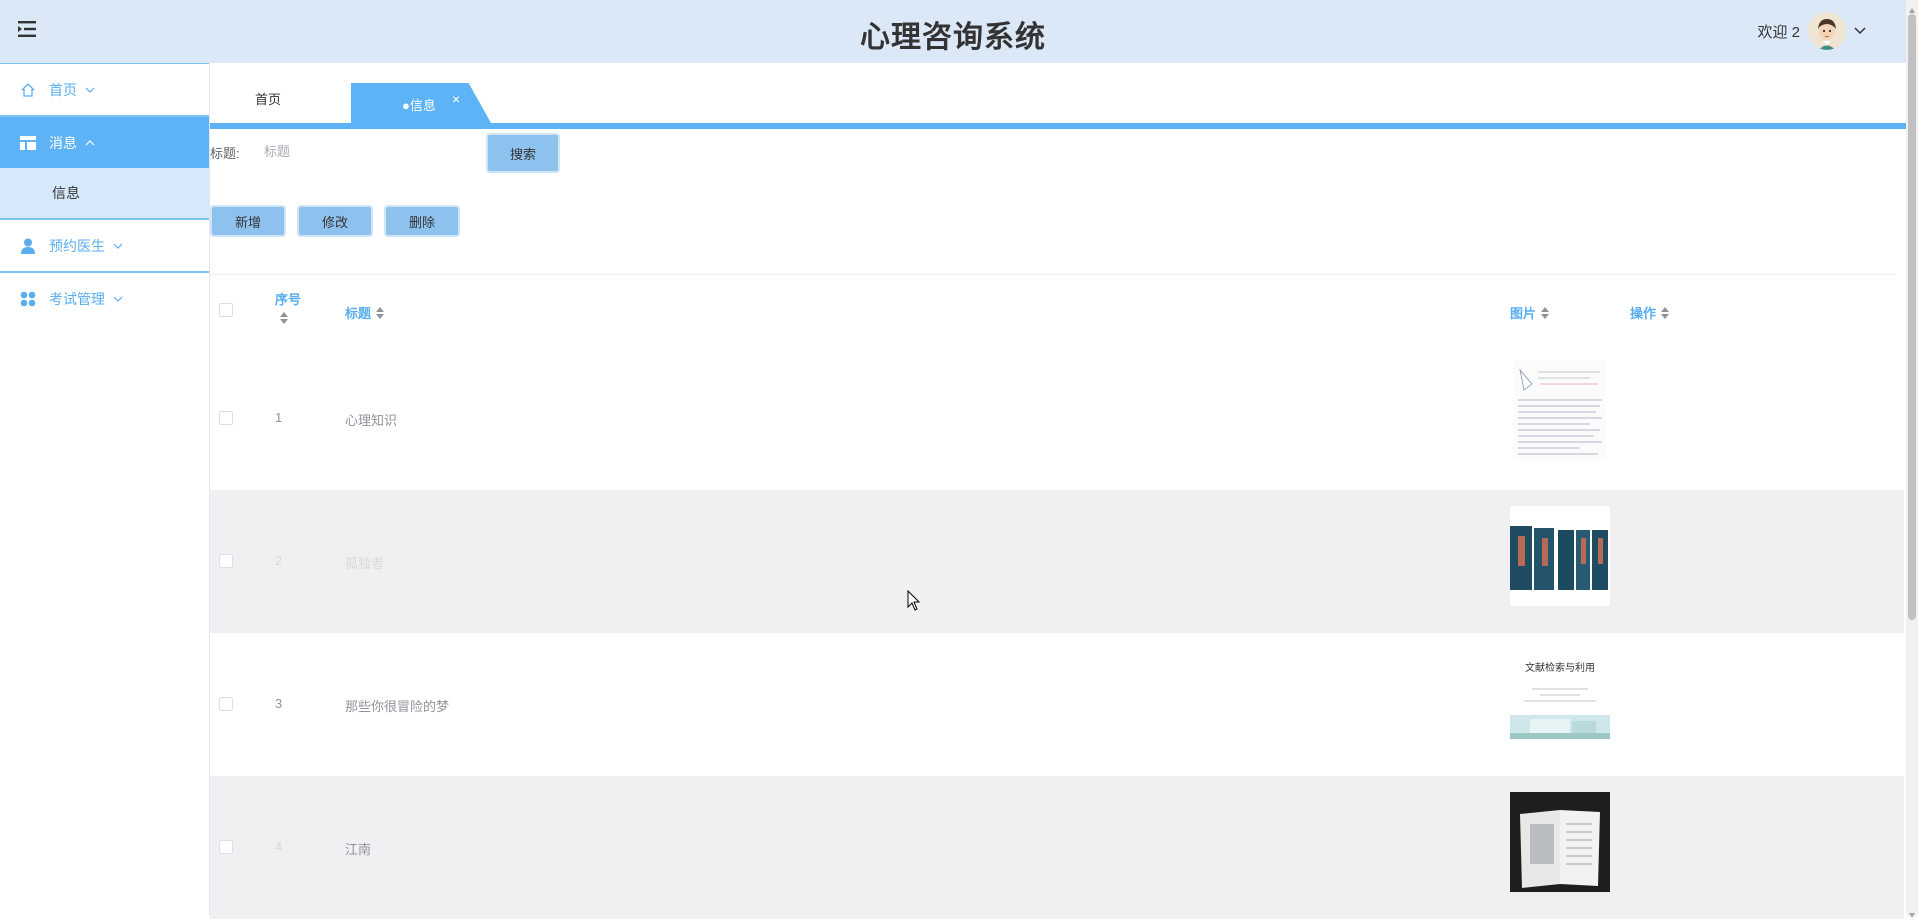 The image size is (1918, 924). I want to click on user-menu: 欢迎 2, so click(1811, 31).